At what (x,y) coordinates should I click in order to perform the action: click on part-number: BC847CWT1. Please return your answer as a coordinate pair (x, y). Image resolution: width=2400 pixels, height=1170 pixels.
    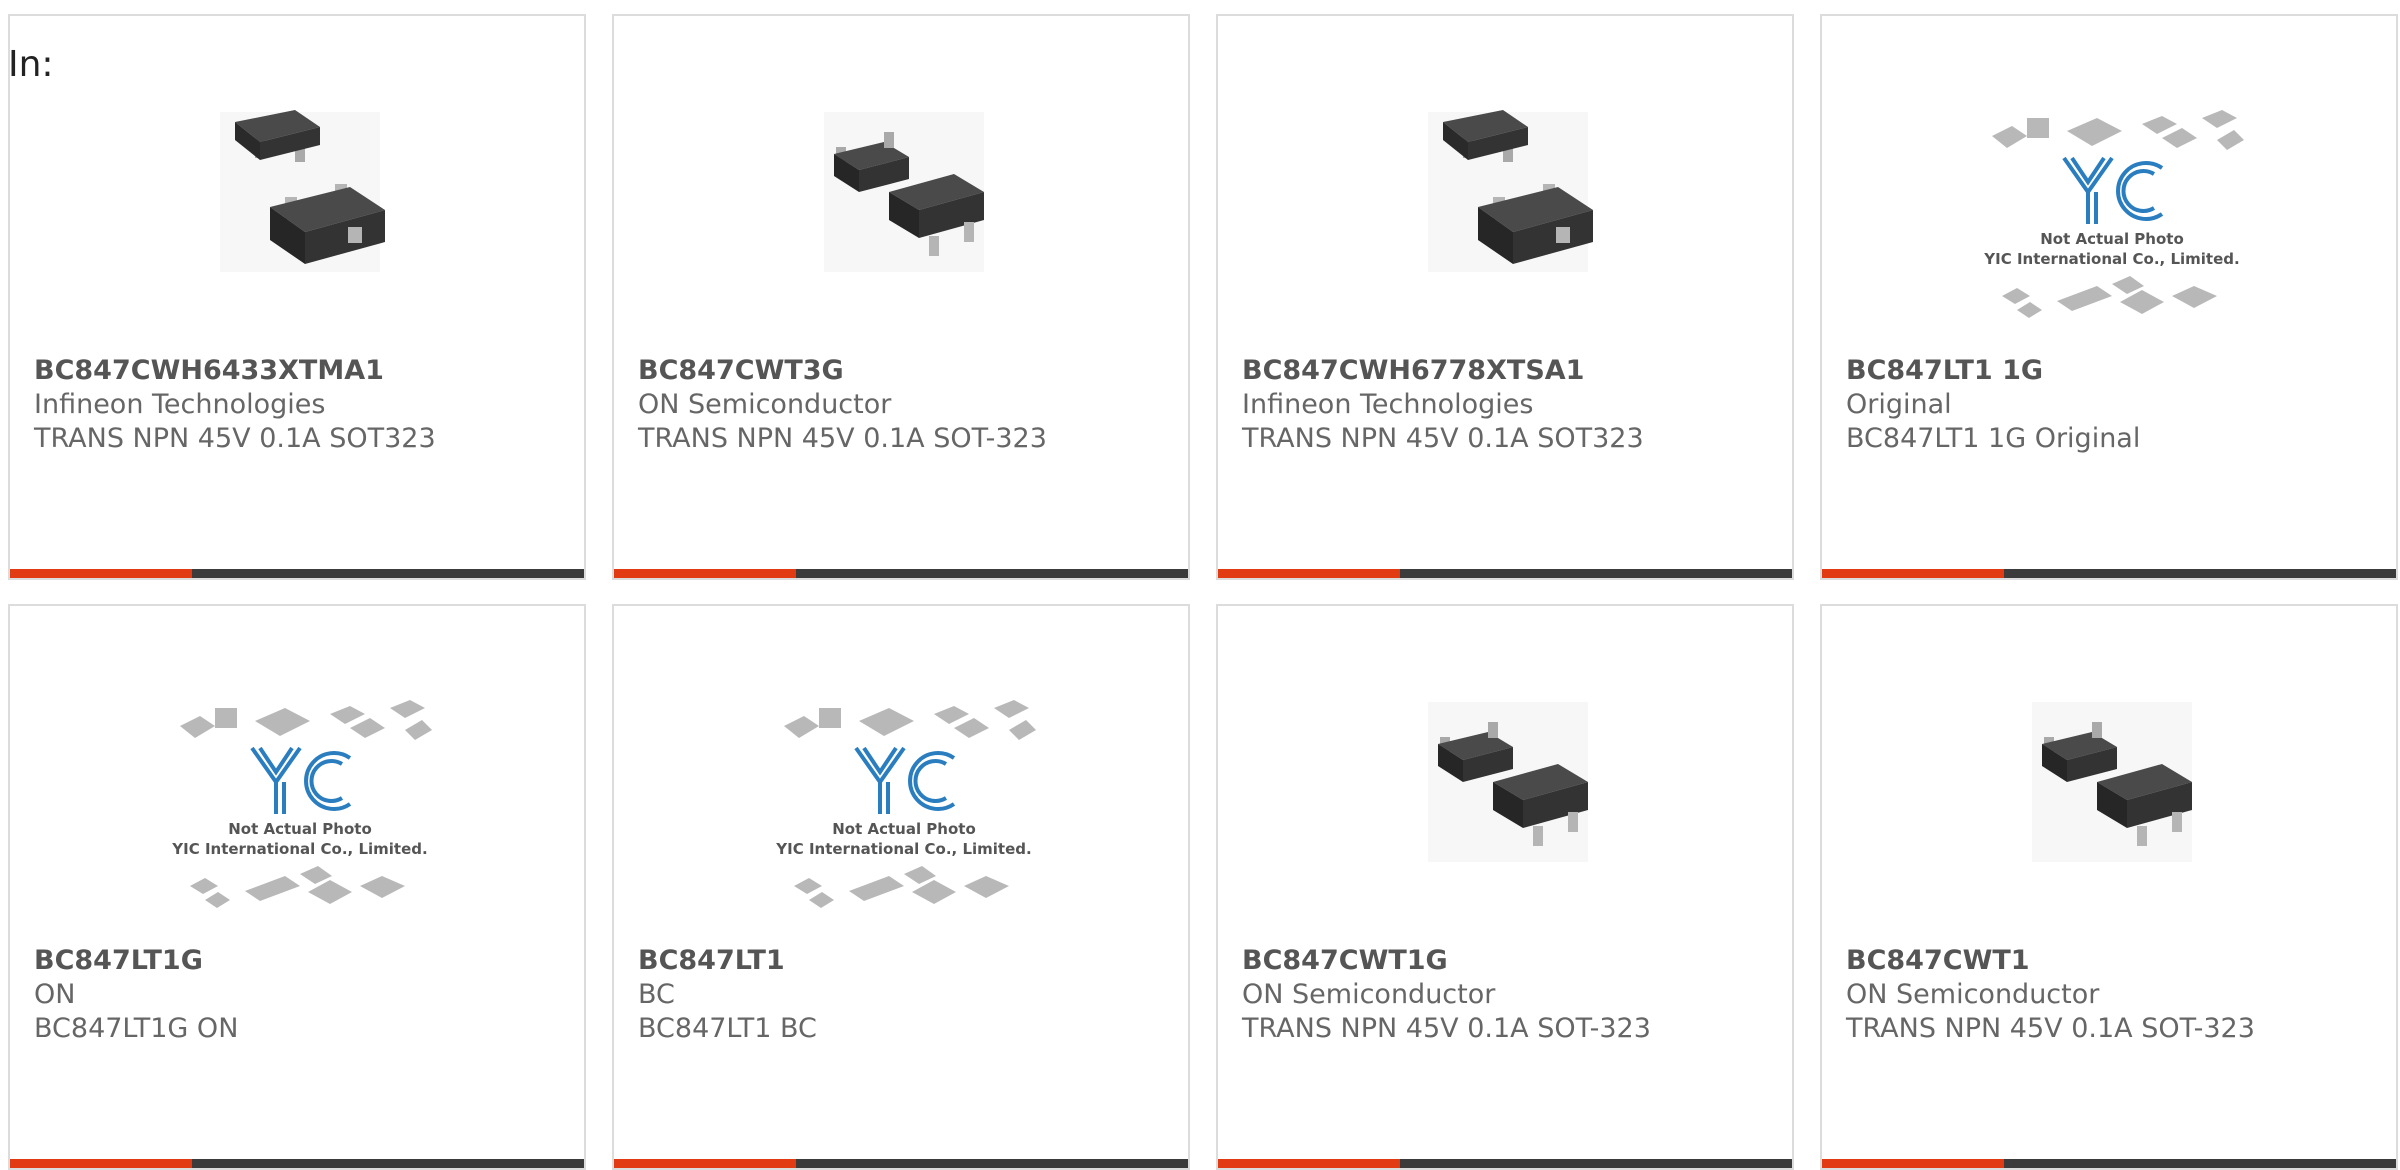
    Looking at the image, I should click on (2113, 961).